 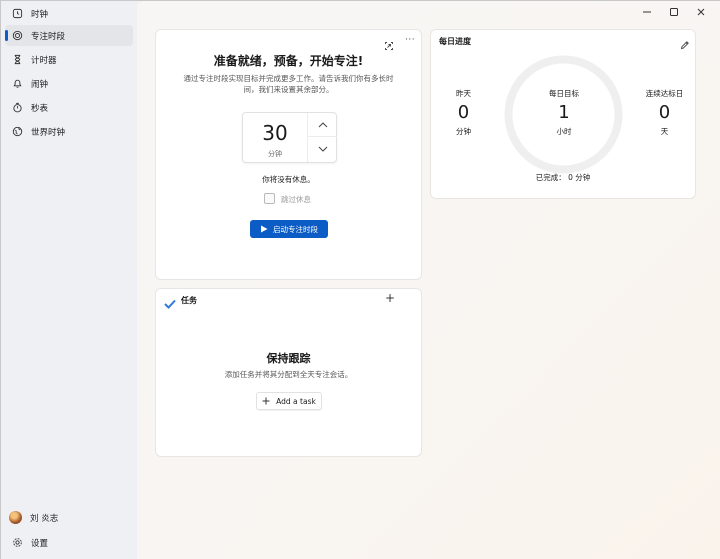 What do you see at coordinates (664, 93) in the screenshot?
I see `streak-label: 连续达标日` at bounding box center [664, 93].